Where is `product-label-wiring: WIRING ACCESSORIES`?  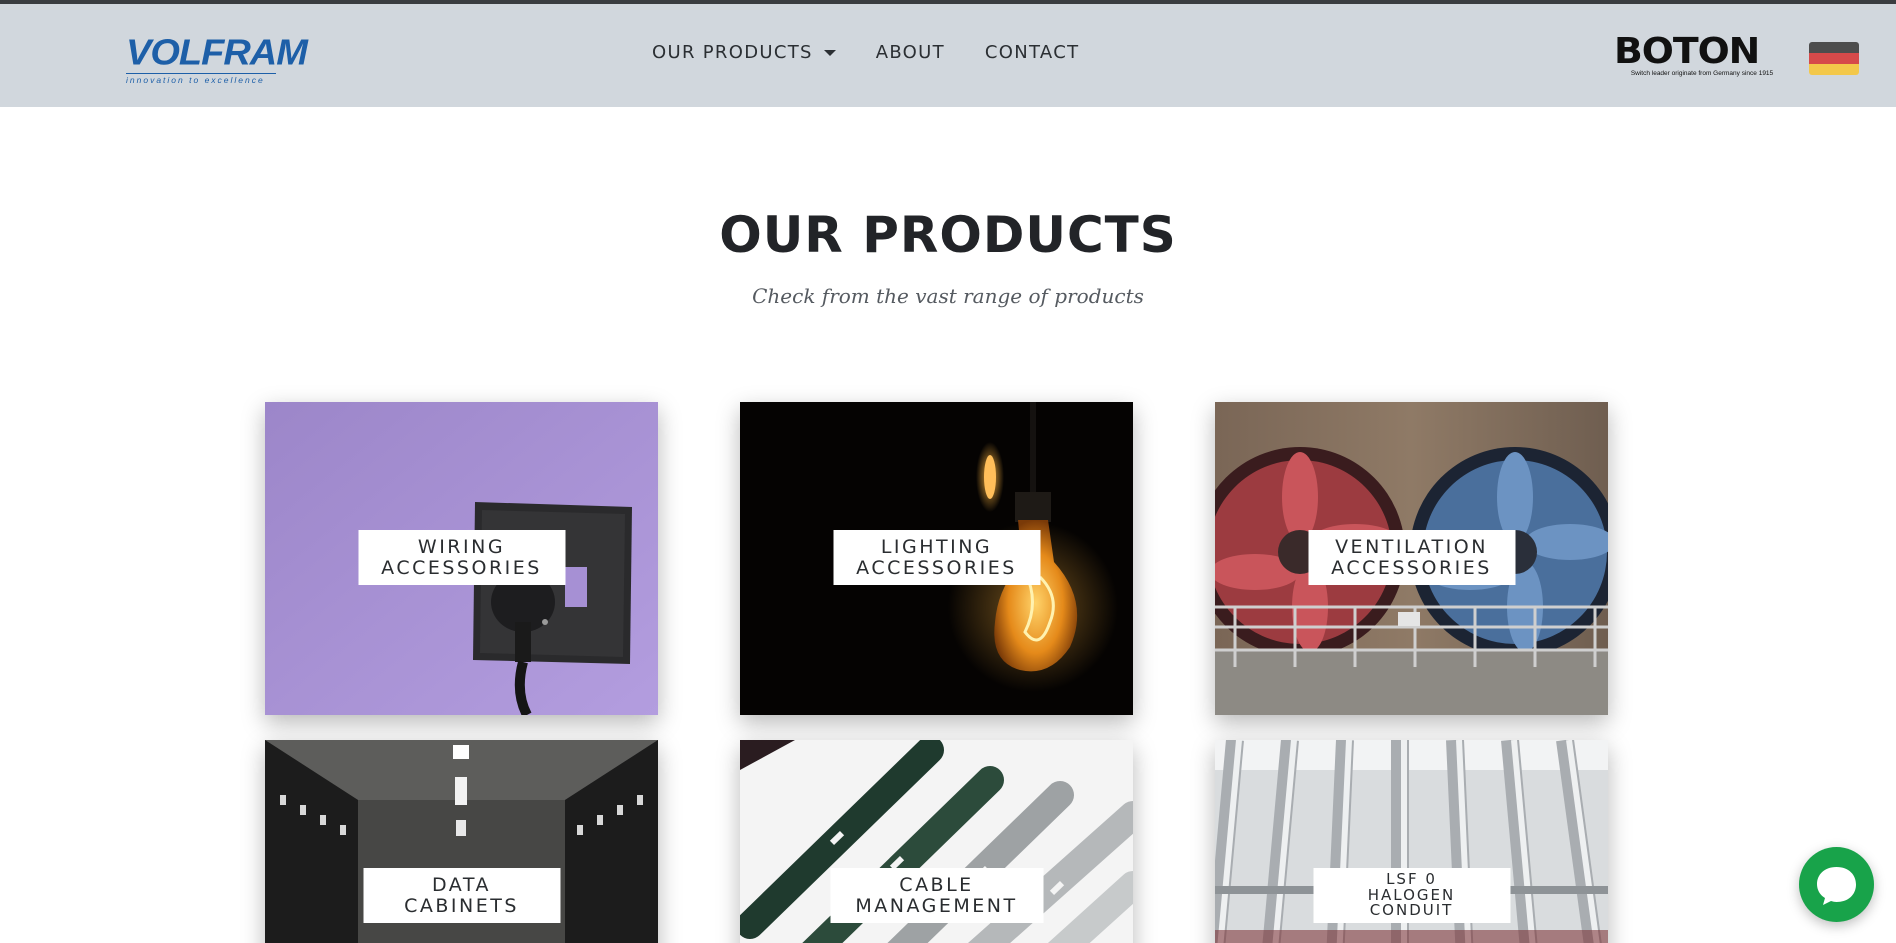
product-label-wiring: WIRING ACCESSORIES is located at coordinates (461, 557).